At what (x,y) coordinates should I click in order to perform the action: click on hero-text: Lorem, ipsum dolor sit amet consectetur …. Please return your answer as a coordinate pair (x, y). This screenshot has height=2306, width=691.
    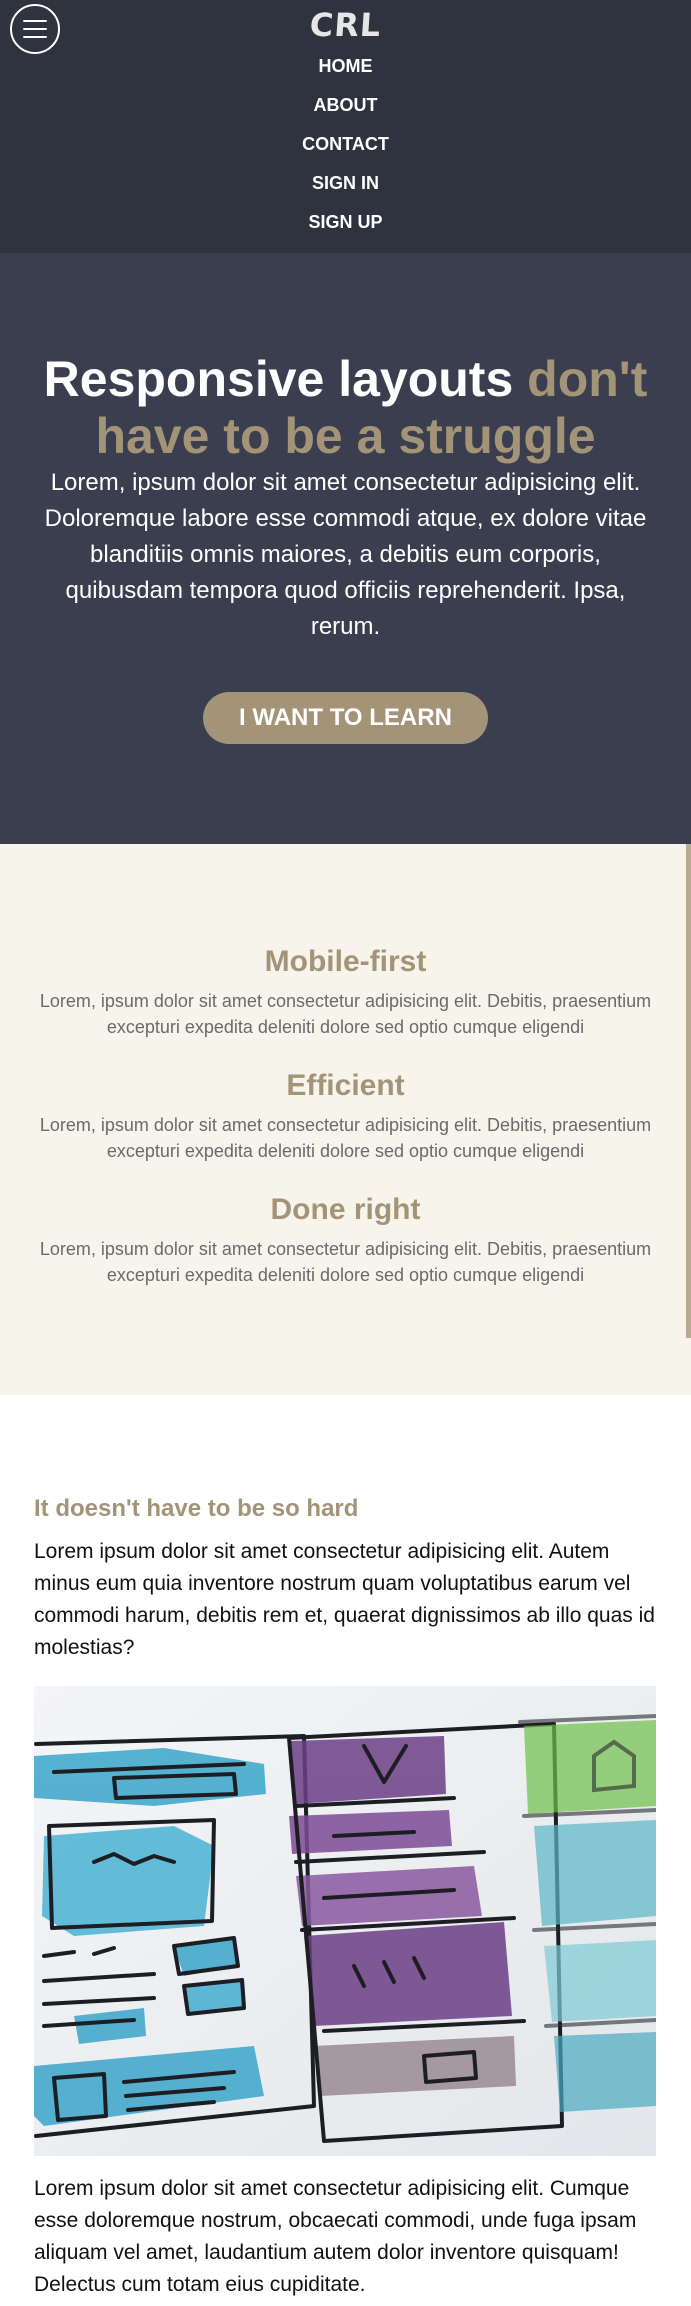
    Looking at the image, I should click on (345, 554).